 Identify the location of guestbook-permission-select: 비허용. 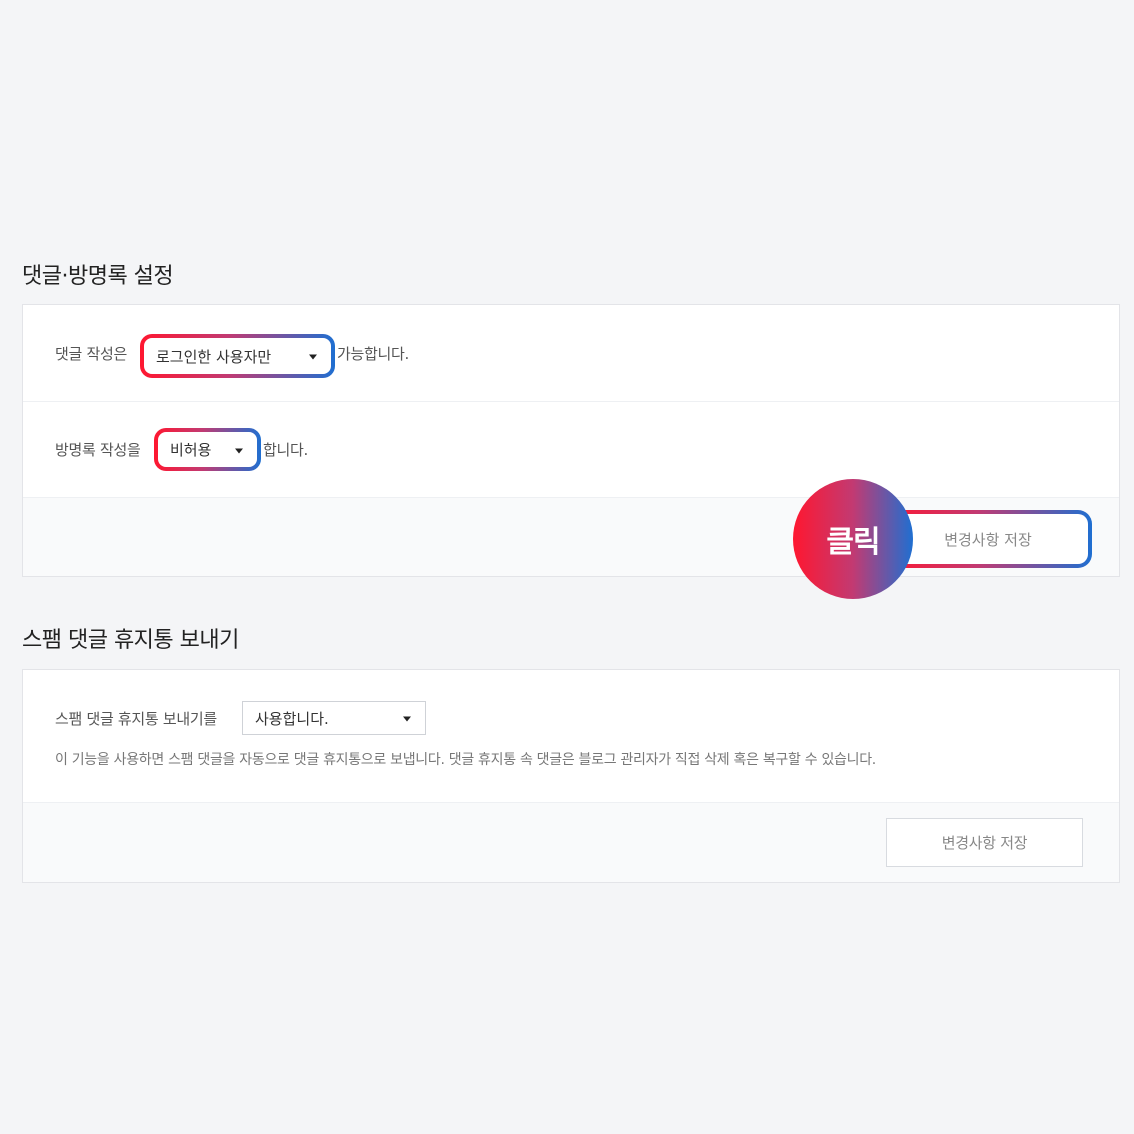
(207, 449).